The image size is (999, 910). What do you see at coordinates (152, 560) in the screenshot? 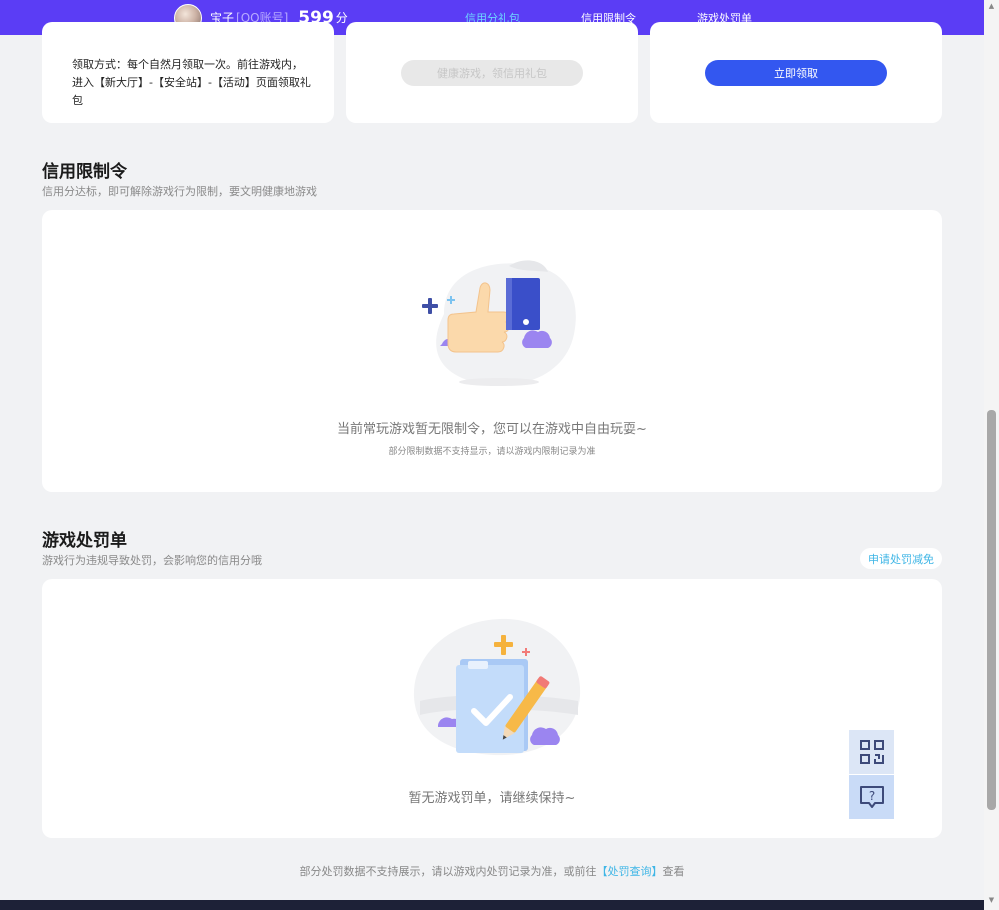
I see `penalty-section-subtitle: 游戏行为违规导致处罚，会影响您的信用分哦` at bounding box center [152, 560].